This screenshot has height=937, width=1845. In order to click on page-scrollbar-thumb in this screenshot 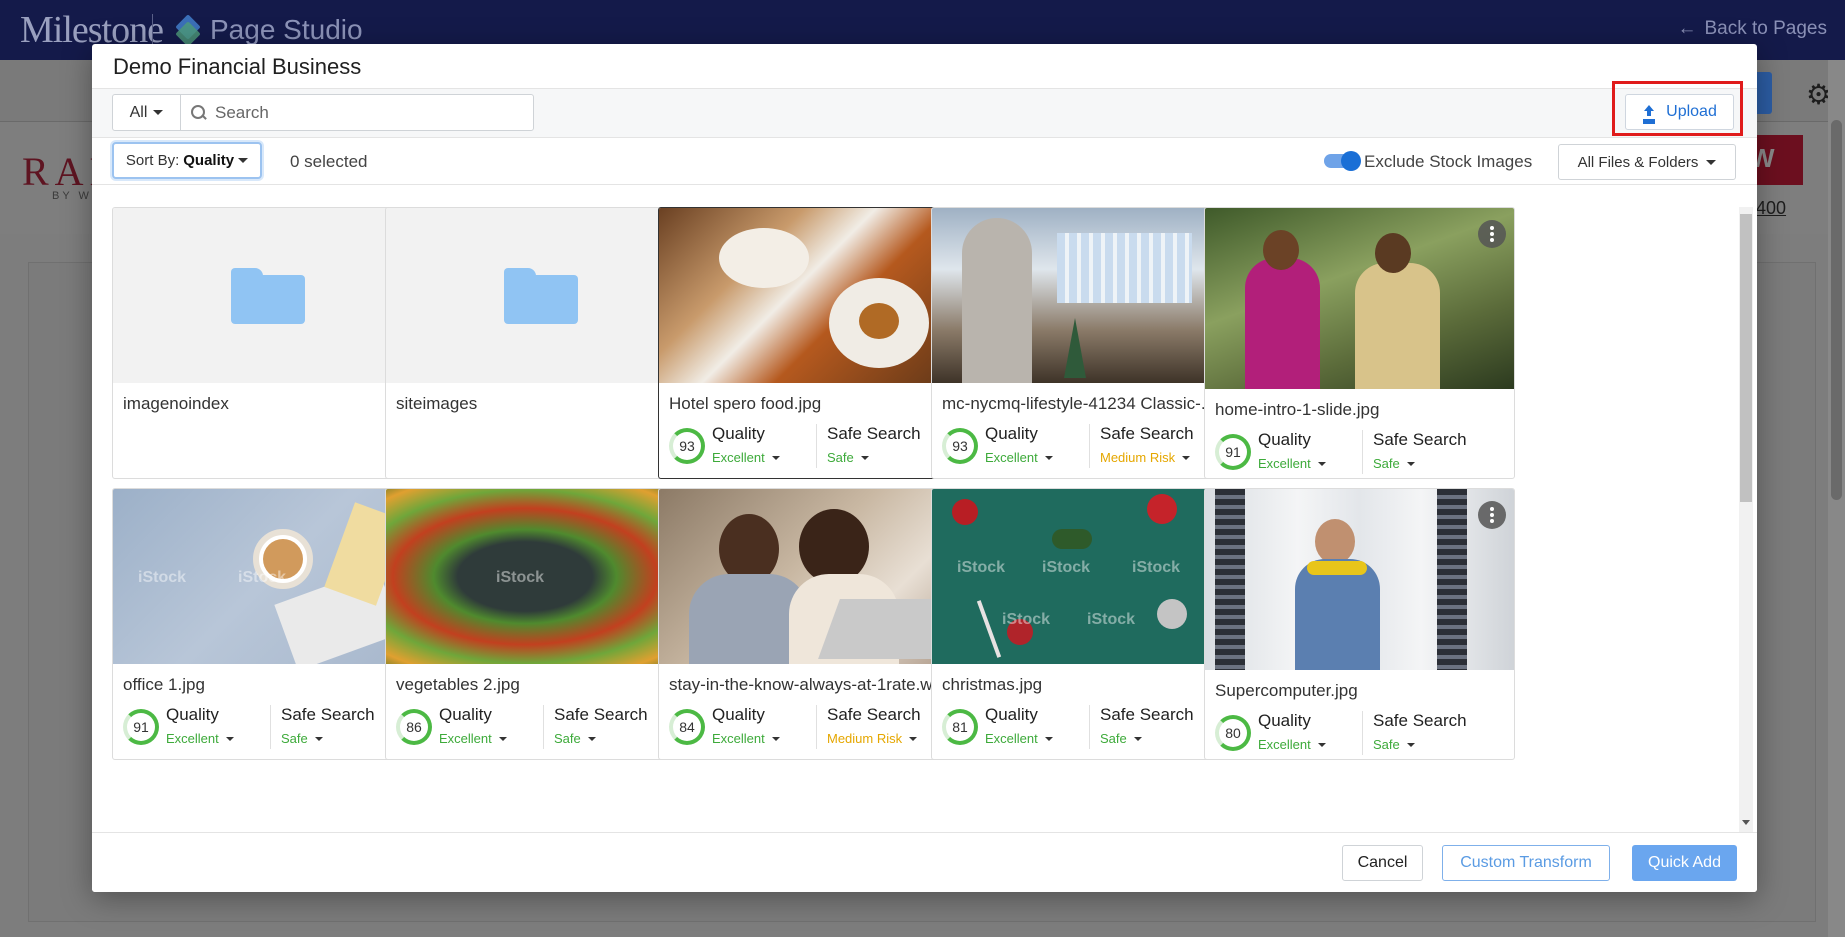, I will do `click(1836, 310)`.